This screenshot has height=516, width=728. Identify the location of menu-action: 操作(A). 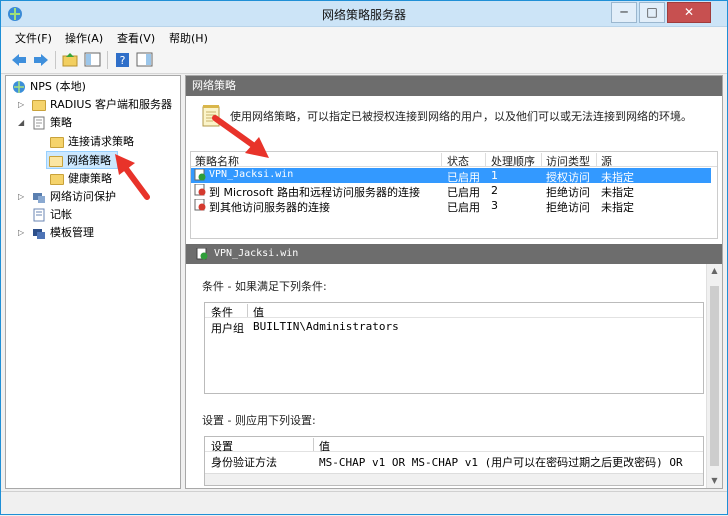
(84, 38).